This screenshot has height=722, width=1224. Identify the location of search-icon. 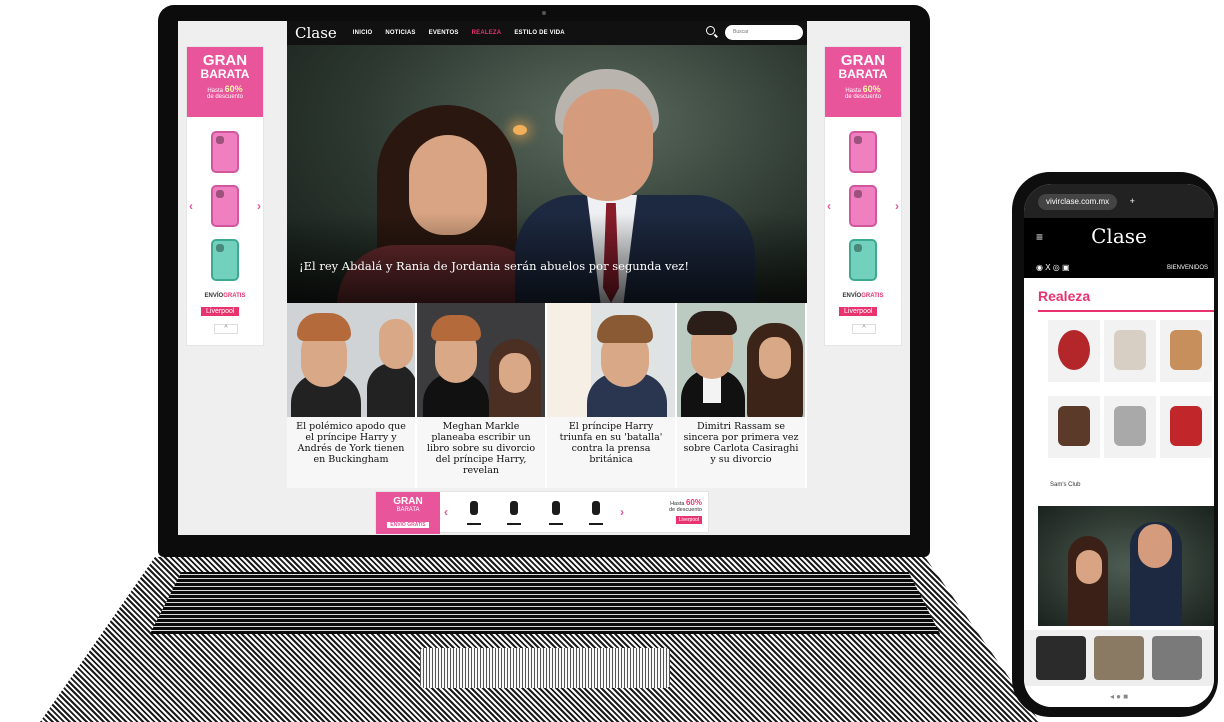
(710, 30).